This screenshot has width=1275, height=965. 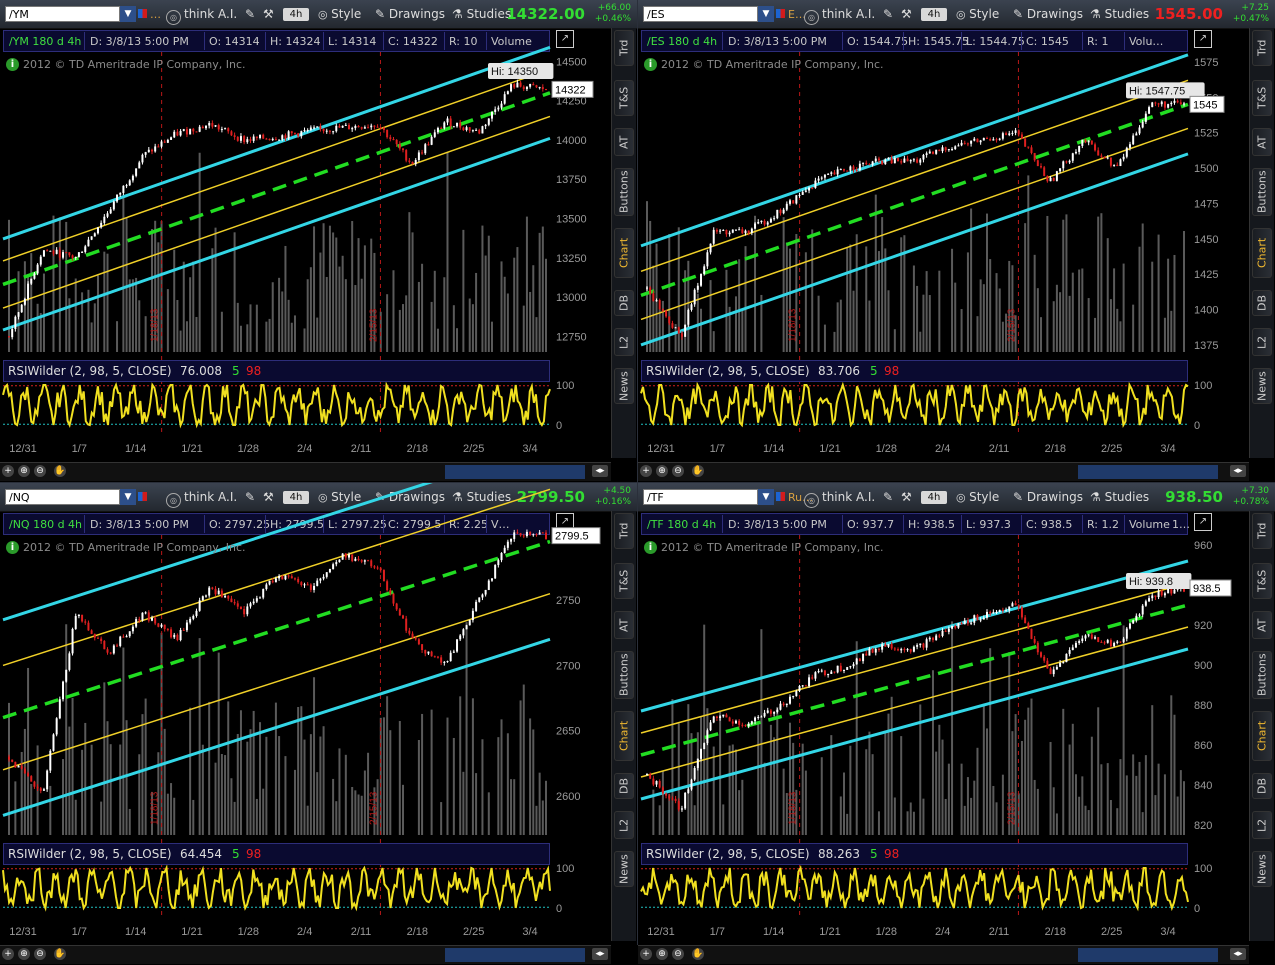 I want to click on rsi-param-2: 98, so click(x=254, y=371).